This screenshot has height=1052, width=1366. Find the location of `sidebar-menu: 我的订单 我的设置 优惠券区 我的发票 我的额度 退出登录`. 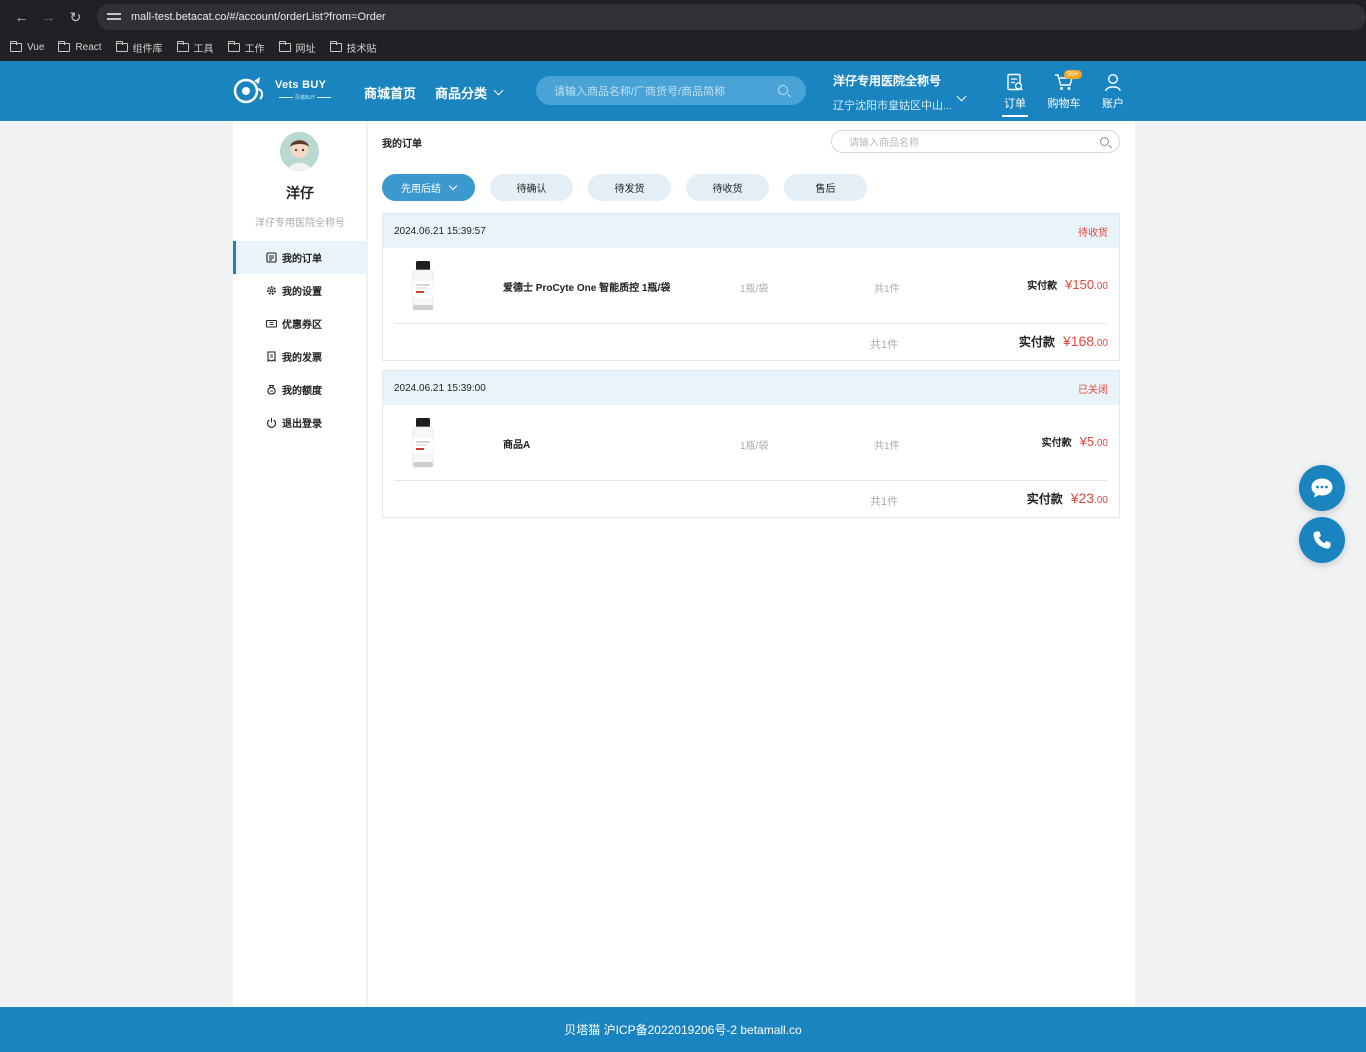

sidebar-menu: 我的订单 我的设置 优惠券区 我的发票 我的额度 退出登录 is located at coordinates (300, 340).